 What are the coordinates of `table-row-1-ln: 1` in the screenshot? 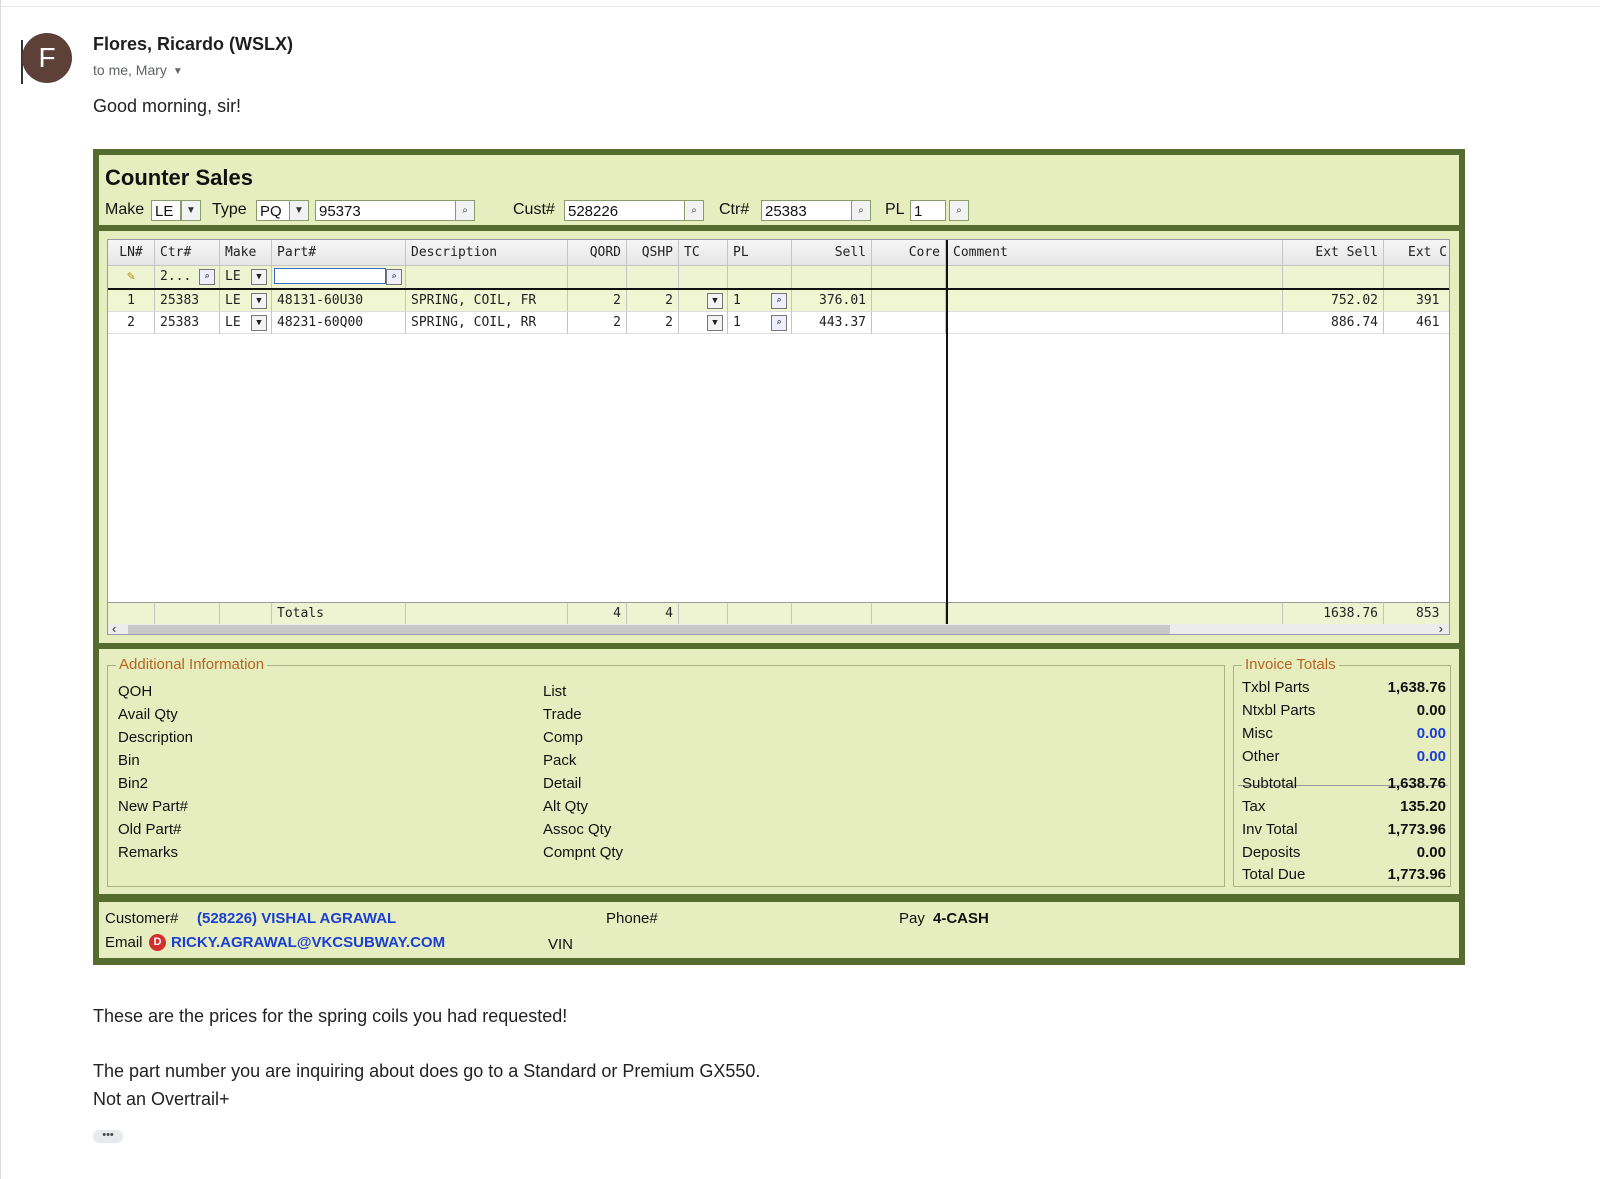 It's located at (131, 301).